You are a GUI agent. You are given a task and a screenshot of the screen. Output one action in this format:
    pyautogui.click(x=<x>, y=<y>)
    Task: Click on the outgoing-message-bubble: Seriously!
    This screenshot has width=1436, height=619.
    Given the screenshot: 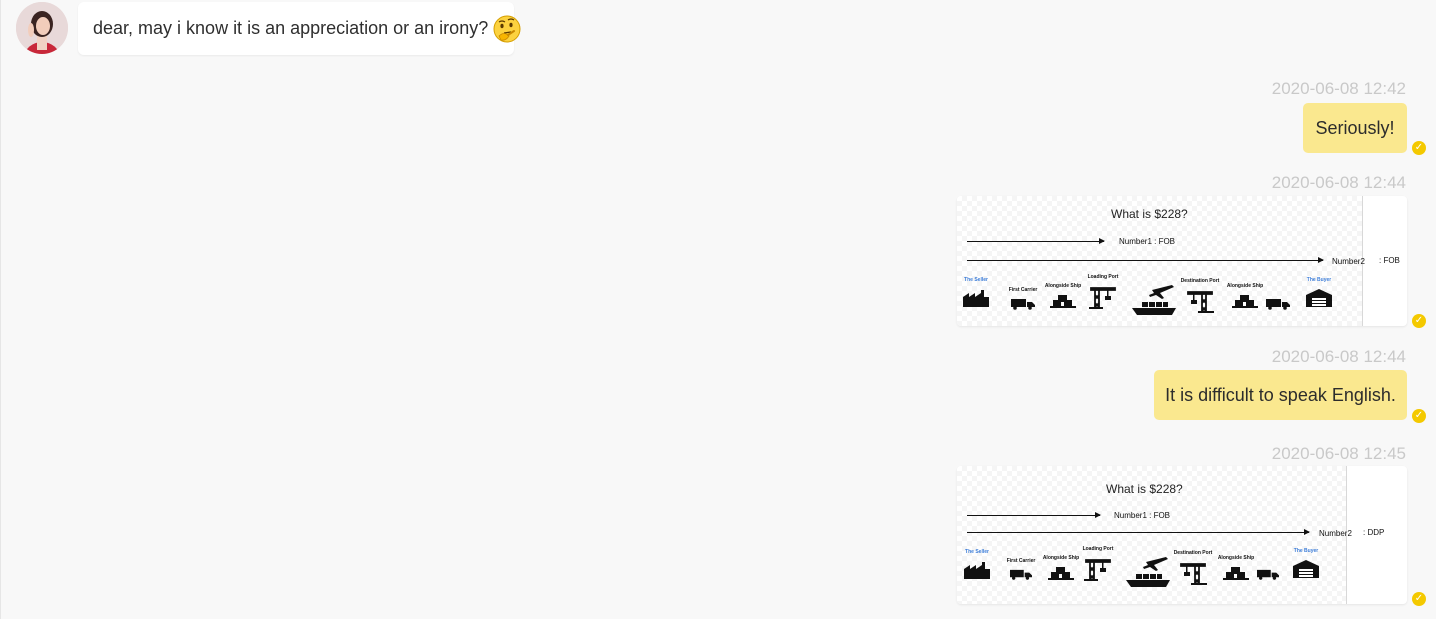 What is the action you would take?
    pyautogui.click(x=1355, y=128)
    